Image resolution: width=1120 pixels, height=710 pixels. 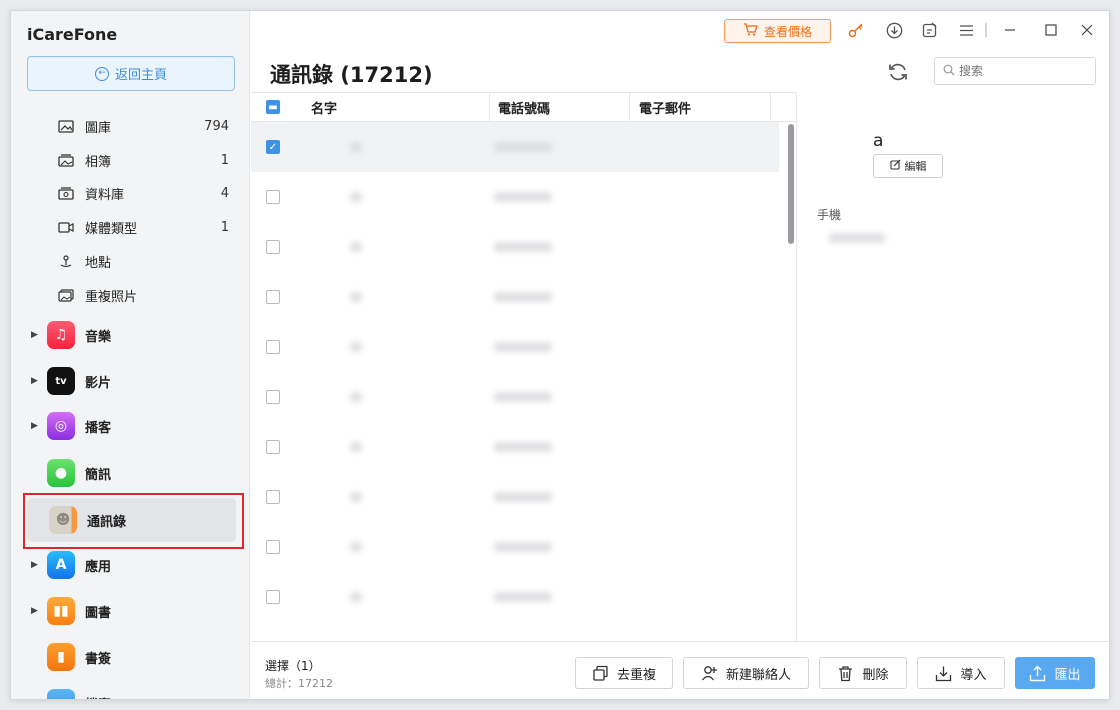 What do you see at coordinates (1087, 30) in the screenshot?
I see `close-icon` at bounding box center [1087, 30].